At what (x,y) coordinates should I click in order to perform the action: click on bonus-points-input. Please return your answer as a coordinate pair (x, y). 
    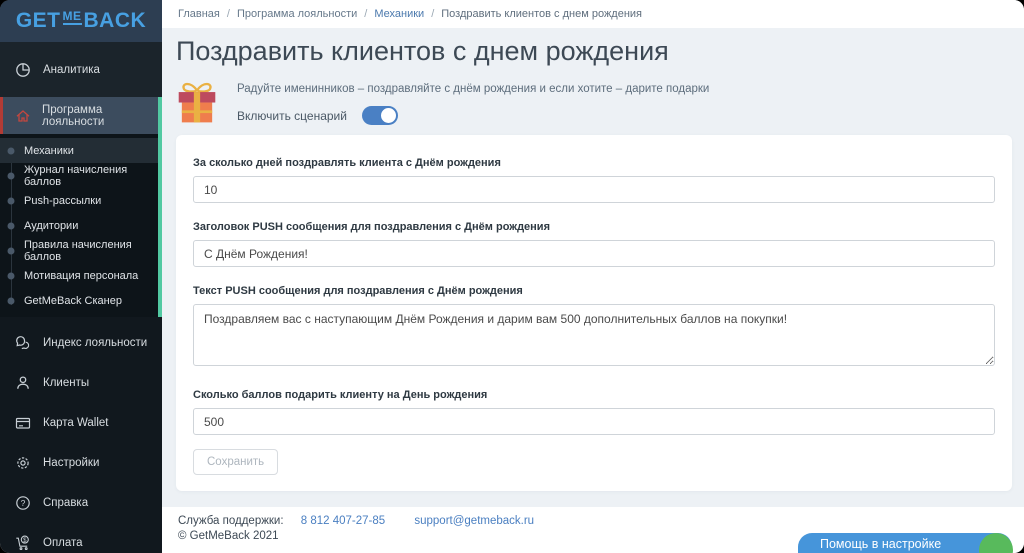
    Looking at the image, I should click on (594, 421).